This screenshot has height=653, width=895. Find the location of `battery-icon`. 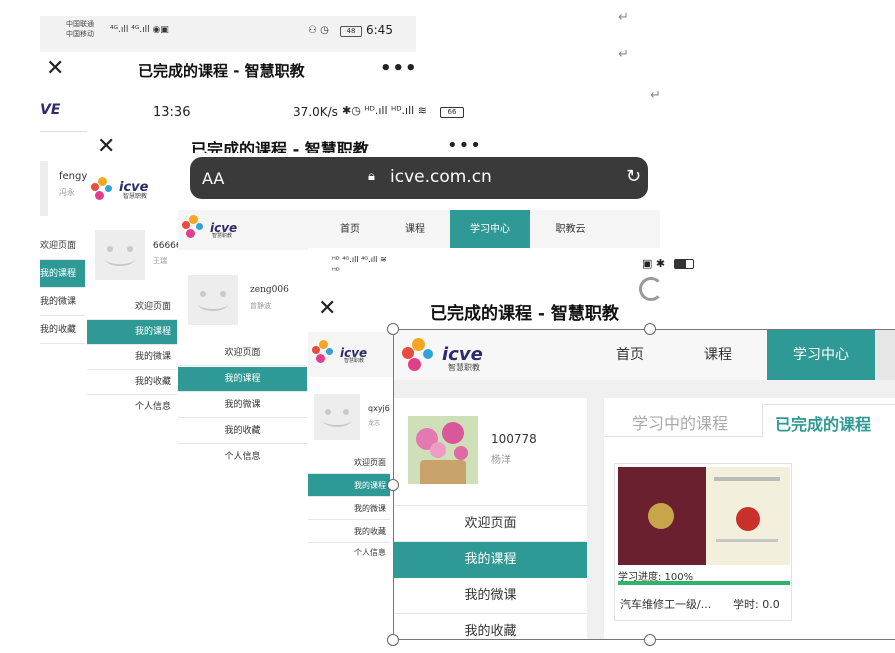

battery-icon is located at coordinates (684, 264).